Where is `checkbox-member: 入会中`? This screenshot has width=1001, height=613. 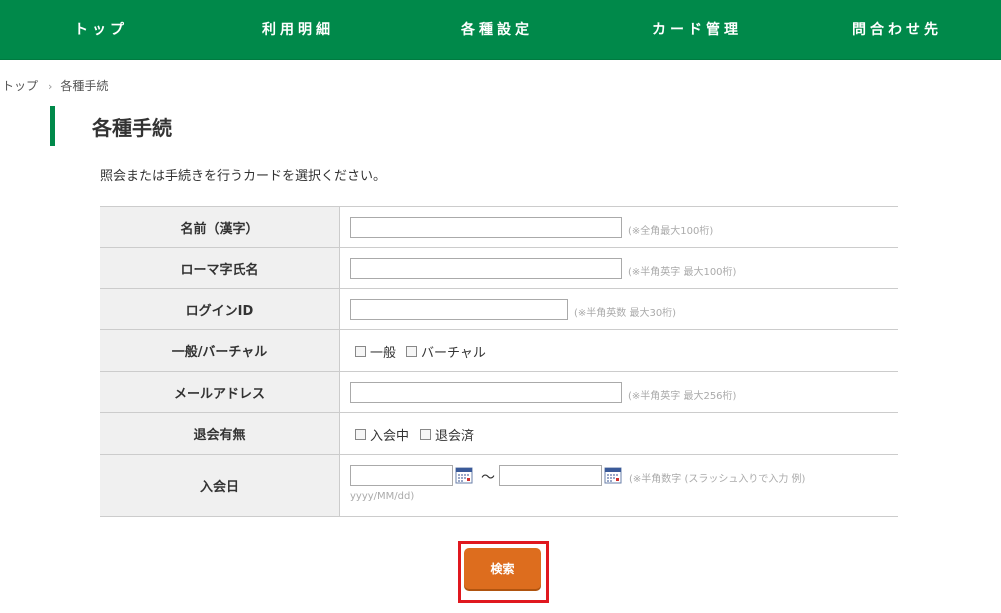
checkbox-member: 入会中 is located at coordinates (382, 434).